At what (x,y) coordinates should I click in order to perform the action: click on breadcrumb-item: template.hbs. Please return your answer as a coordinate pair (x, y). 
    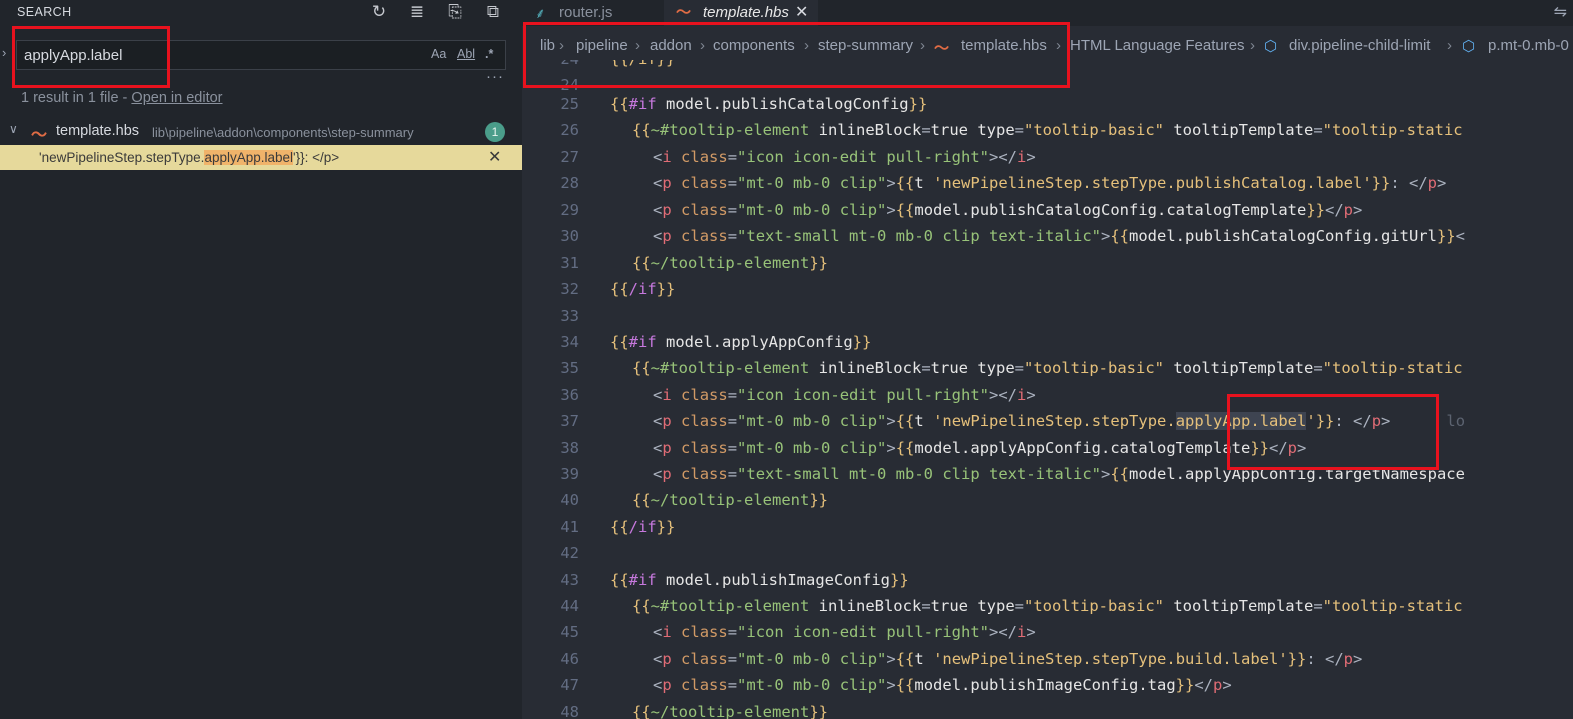
    Looking at the image, I should click on (1004, 45).